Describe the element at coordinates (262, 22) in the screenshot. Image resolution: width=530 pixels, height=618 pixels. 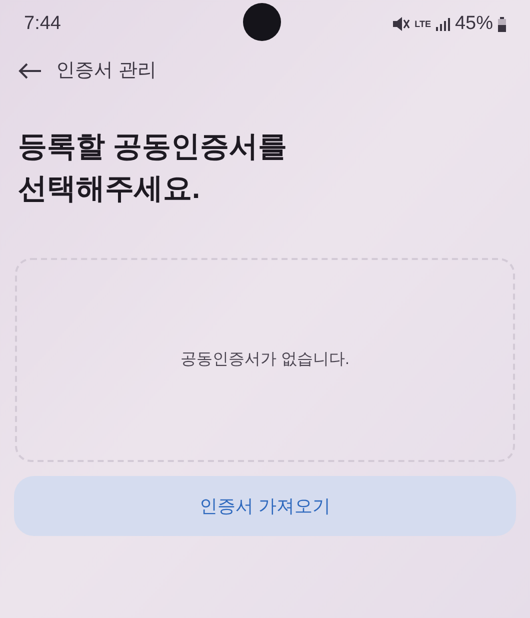
I see `camera-hole-icon` at that location.